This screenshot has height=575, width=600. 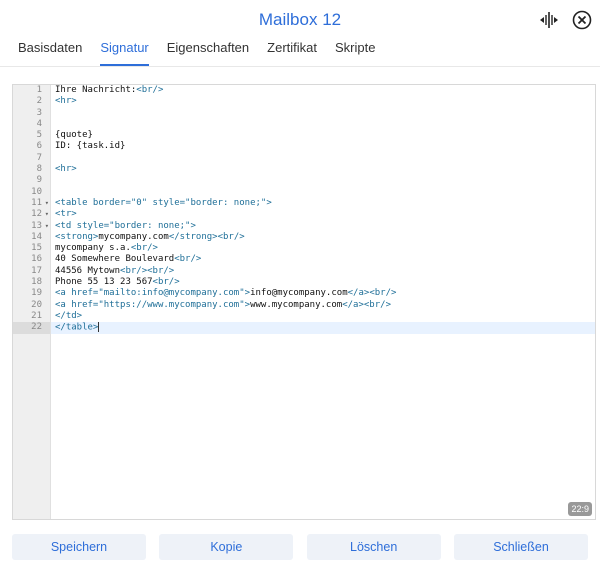 I want to click on line-number: 3, so click(x=39, y=112).